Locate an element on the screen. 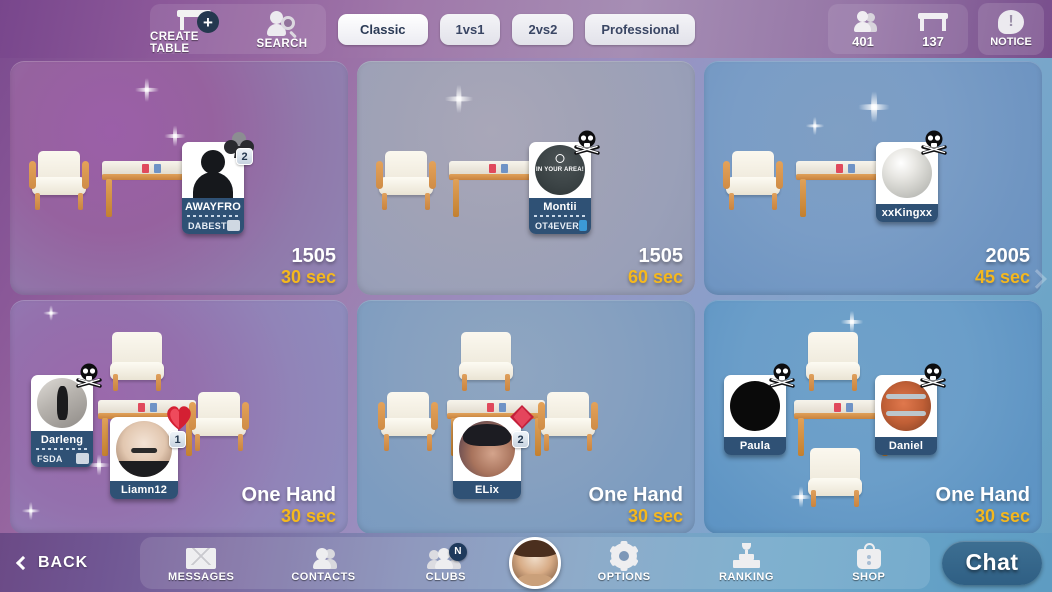 This screenshot has height=592, width=1052. players-online-counter: 401 is located at coordinates (863, 29).